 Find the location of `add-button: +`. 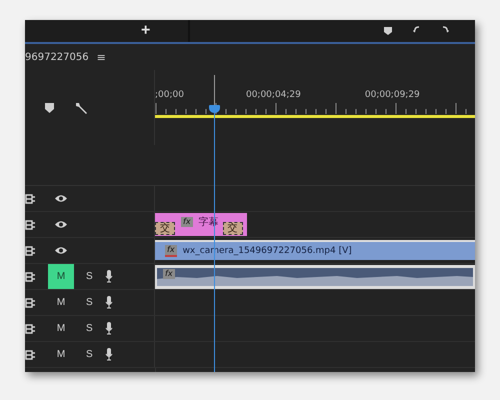

add-button: + is located at coordinates (145, 31).